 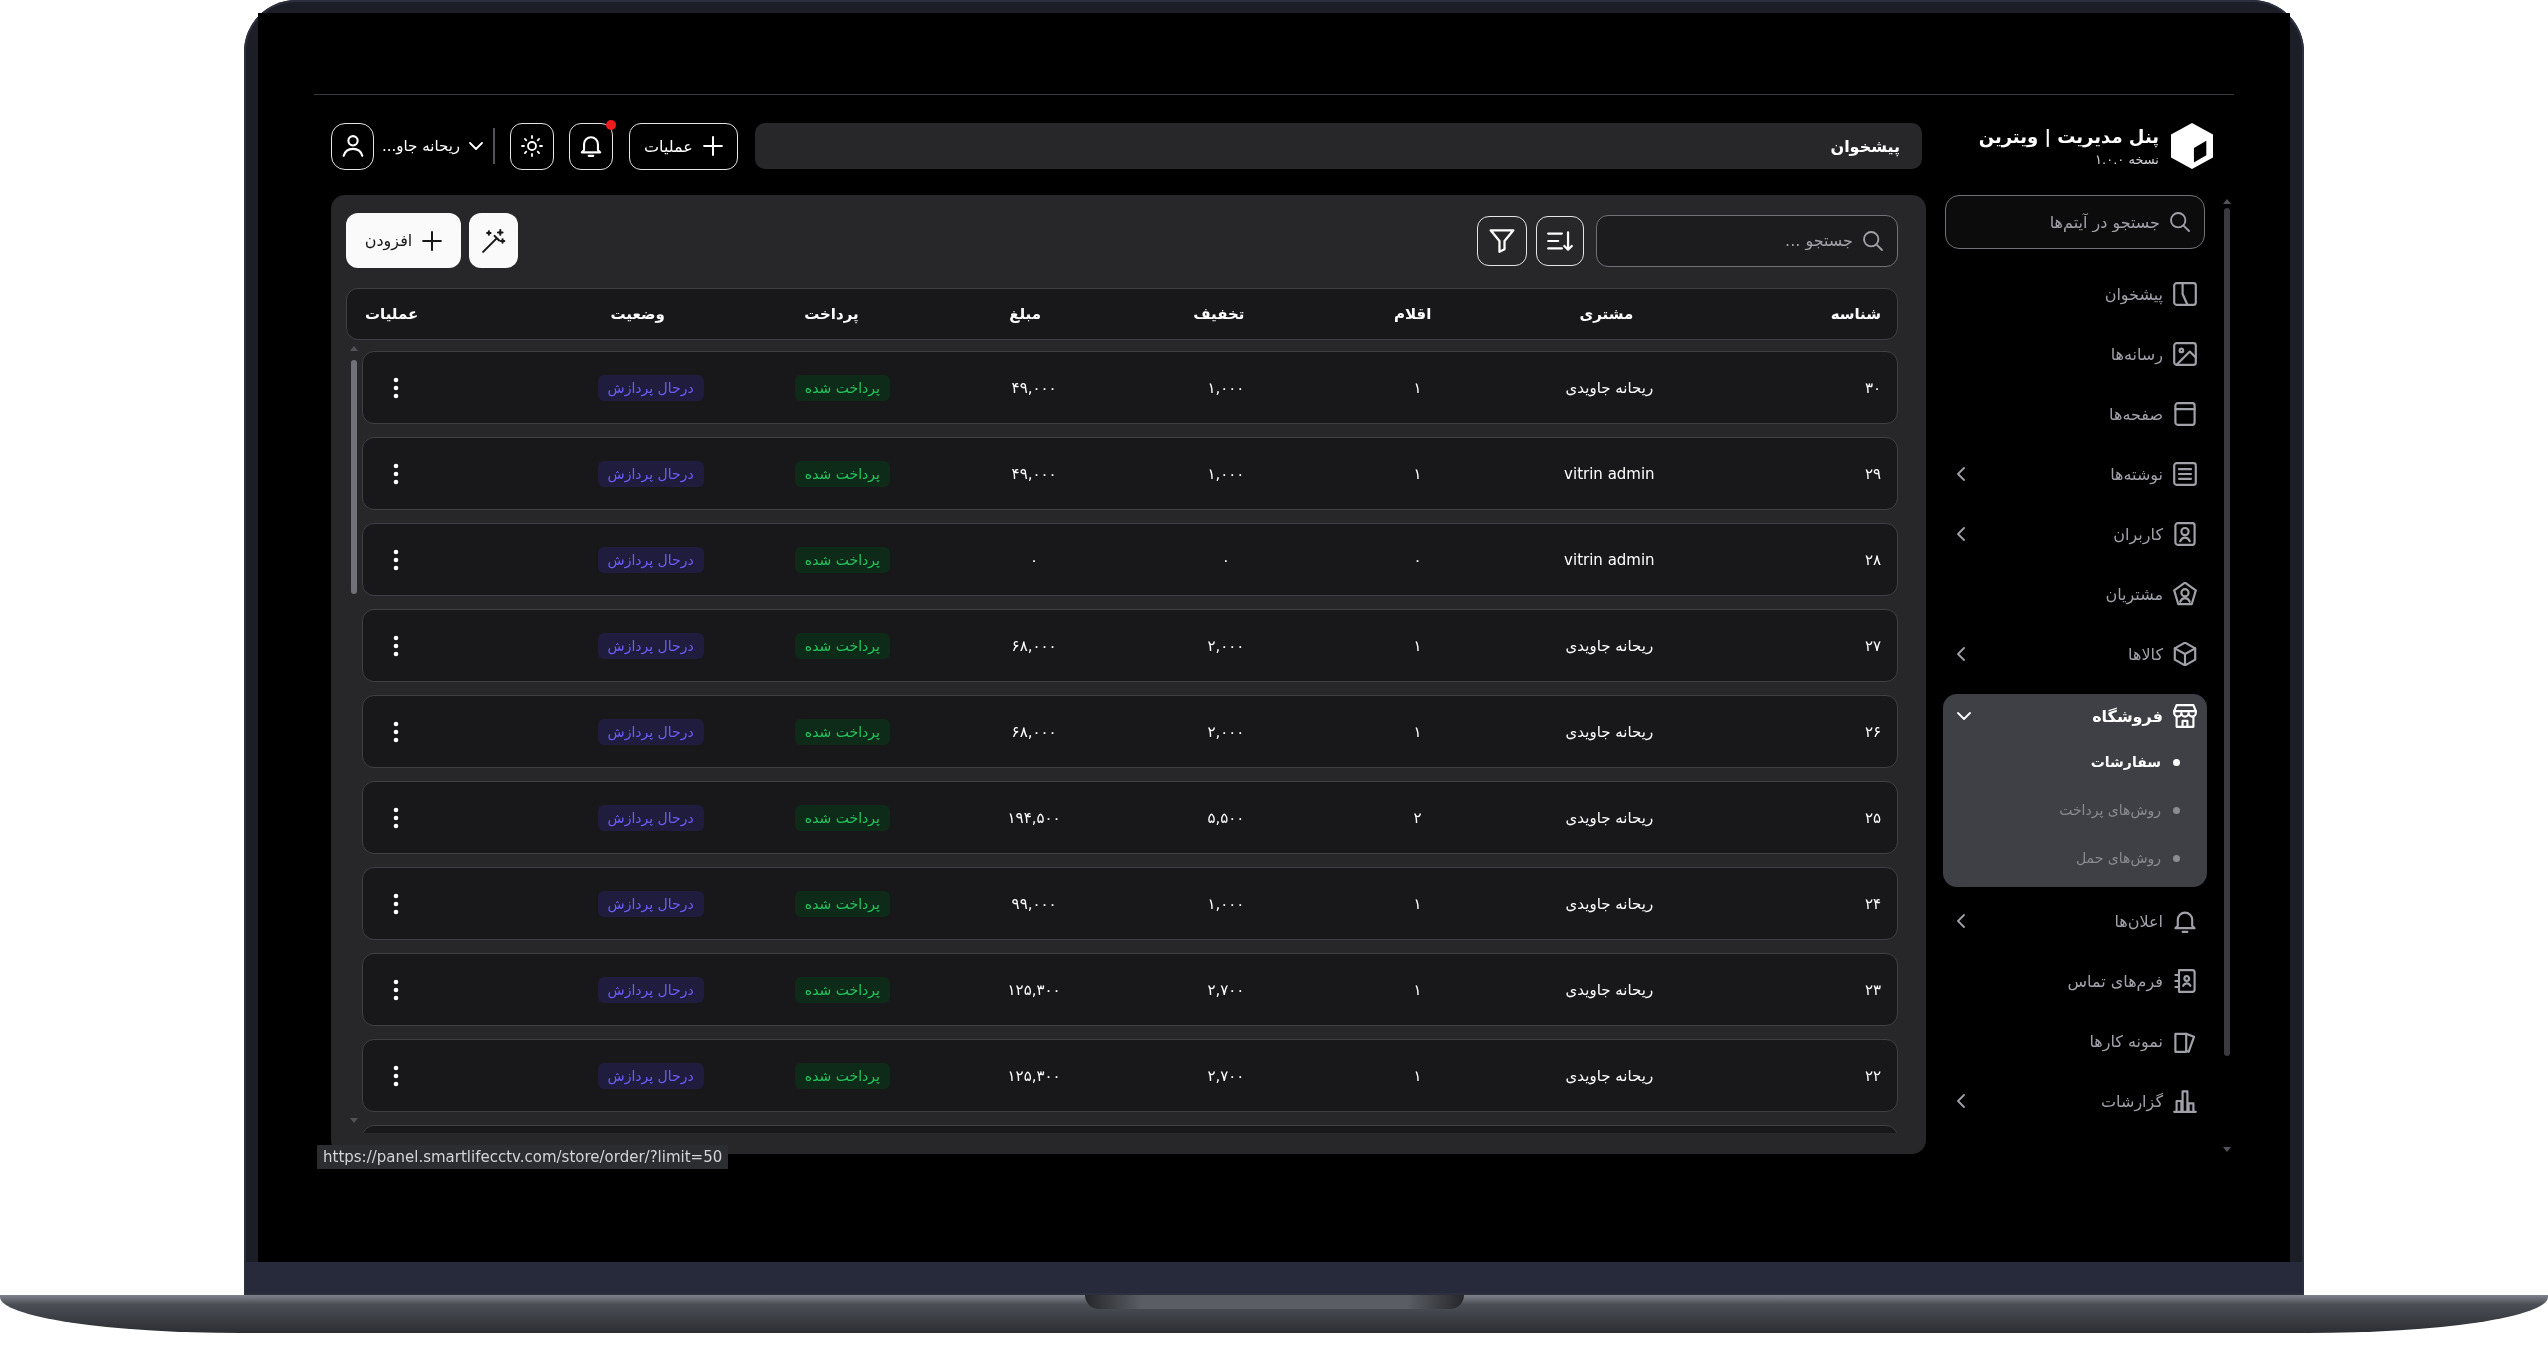 What do you see at coordinates (2075, 1041) in the screenshot?
I see `sidebar-item: نمونه کارها` at bounding box center [2075, 1041].